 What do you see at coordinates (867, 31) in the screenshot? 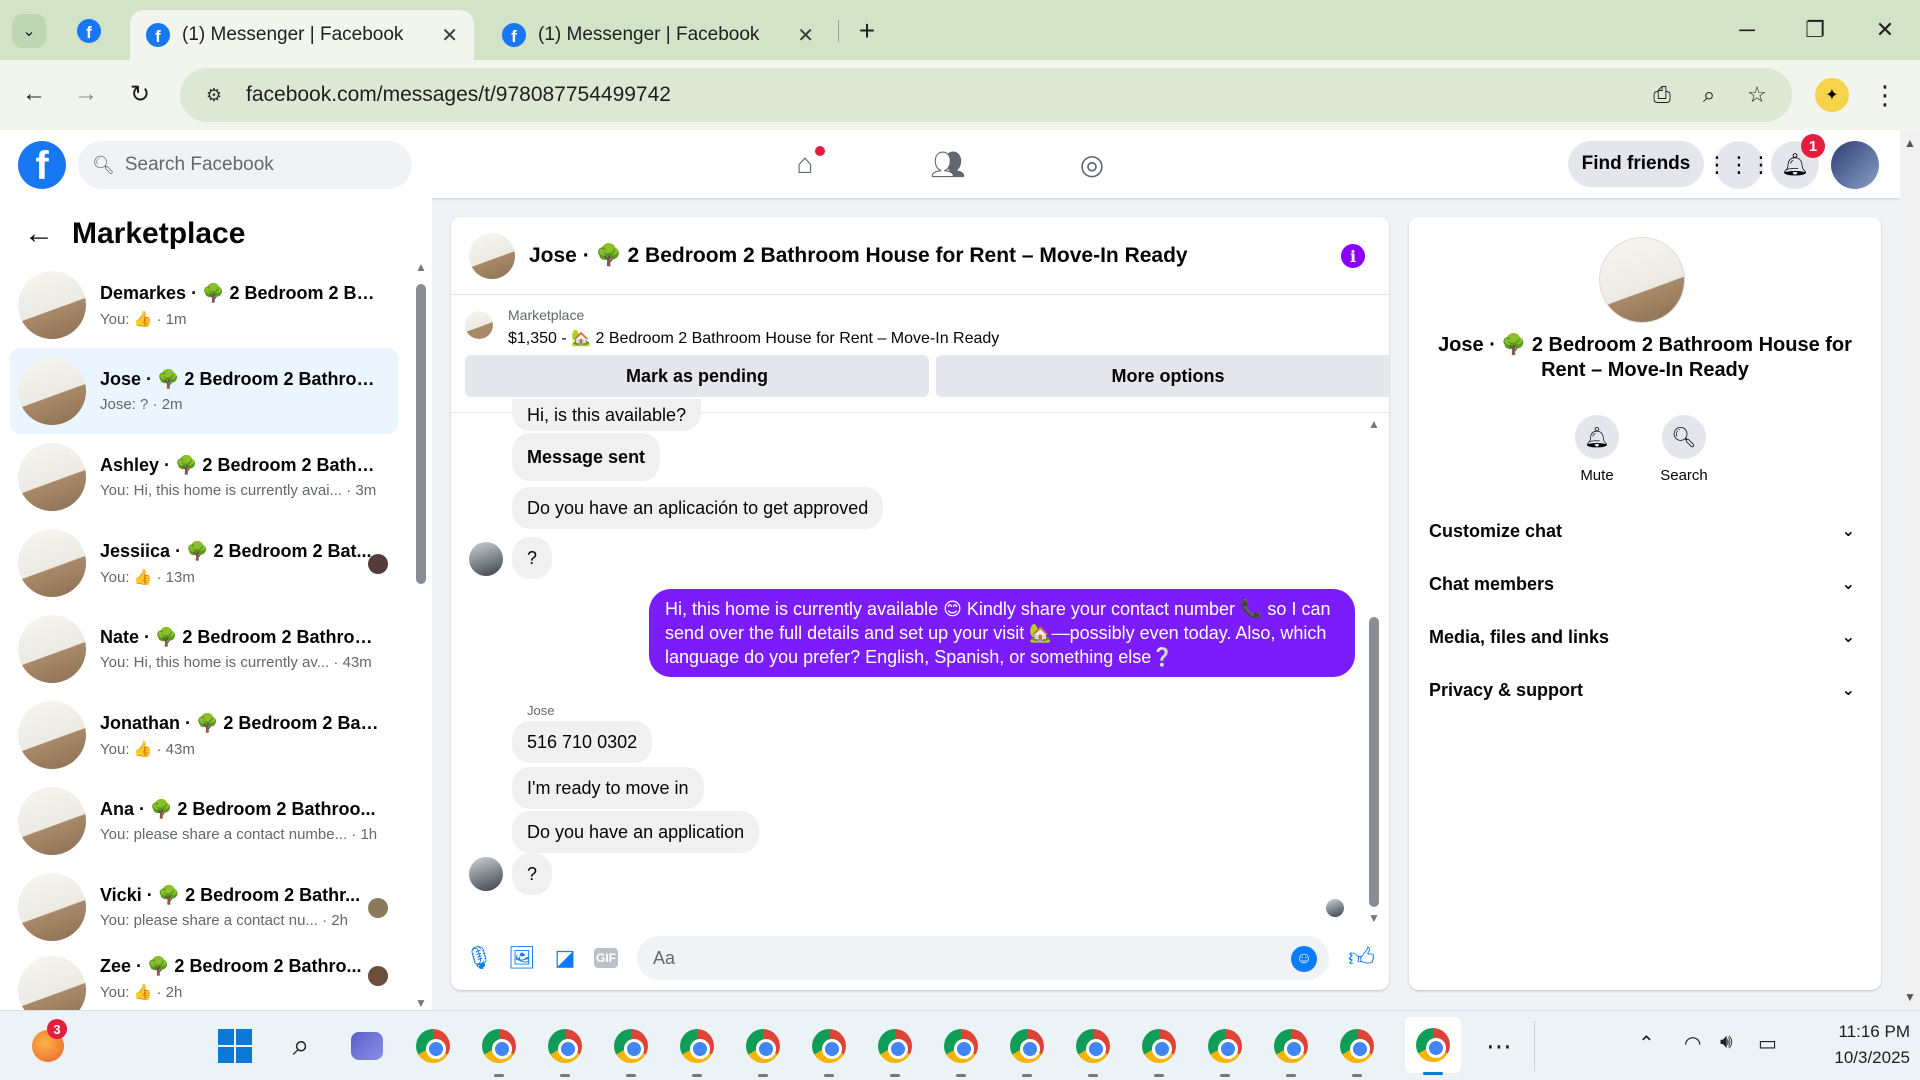
I see `new-tab-button: +` at bounding box center [867, 31].